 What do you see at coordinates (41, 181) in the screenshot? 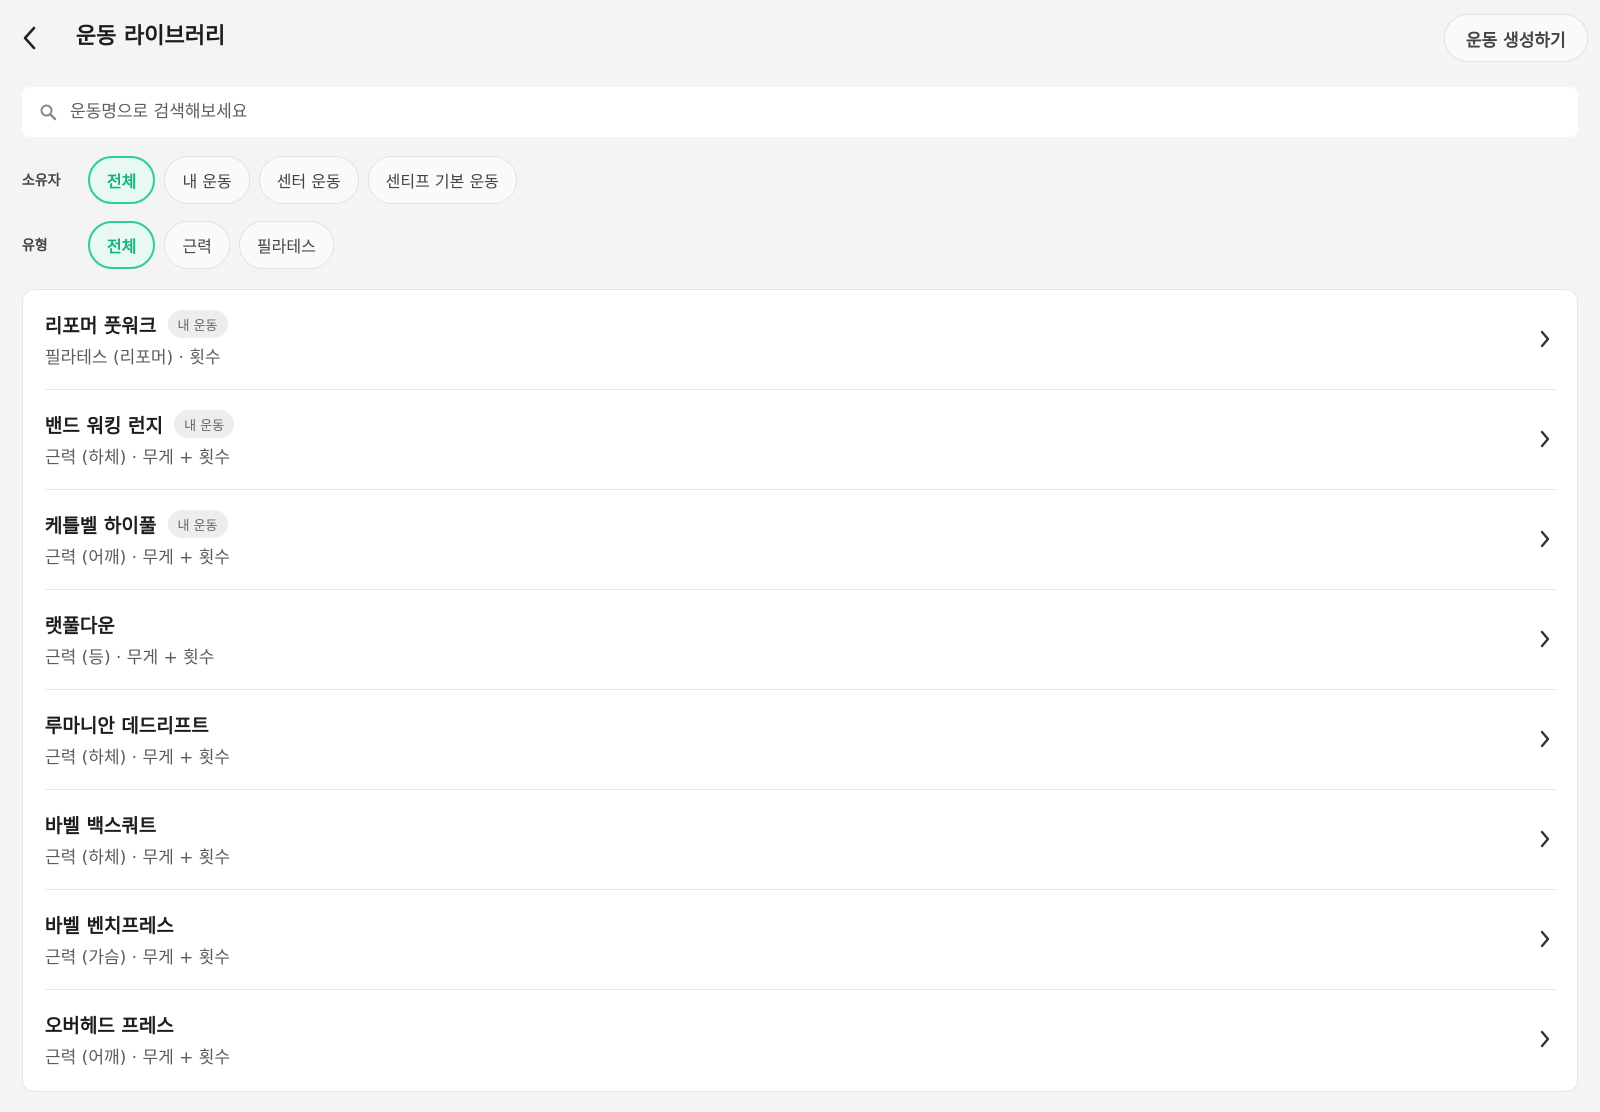
I see `owner-filter-label: 소유자` at bounding box center [41, 181].